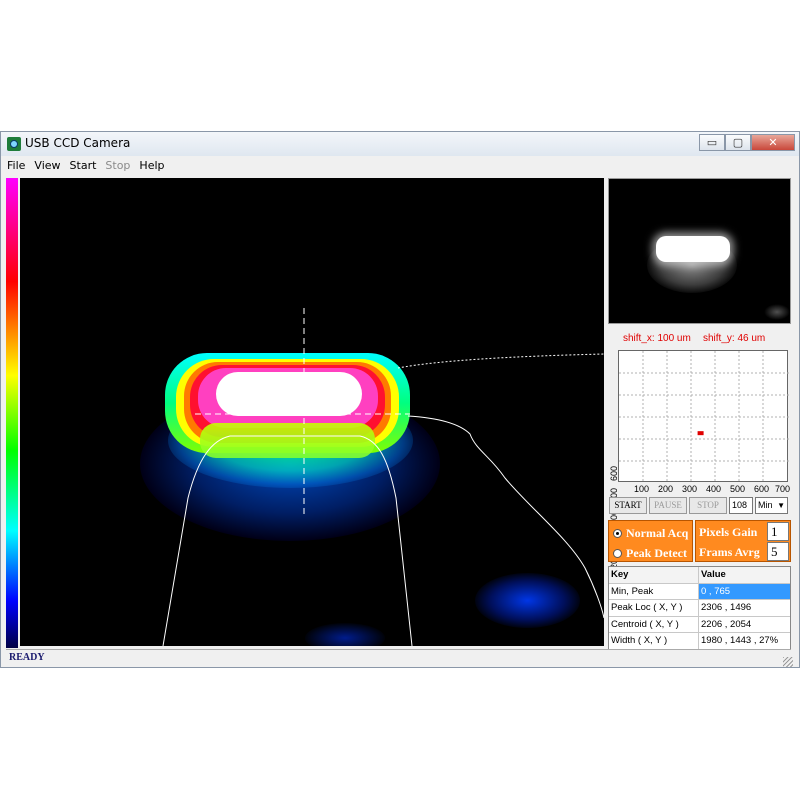 Image resolution: width=800 pixels, height=800 pixels. What do you see at coordinates (654, 591) in the screenshot?
I see `table-key-cell: Min, Peak` at bounding box center [654, 591].